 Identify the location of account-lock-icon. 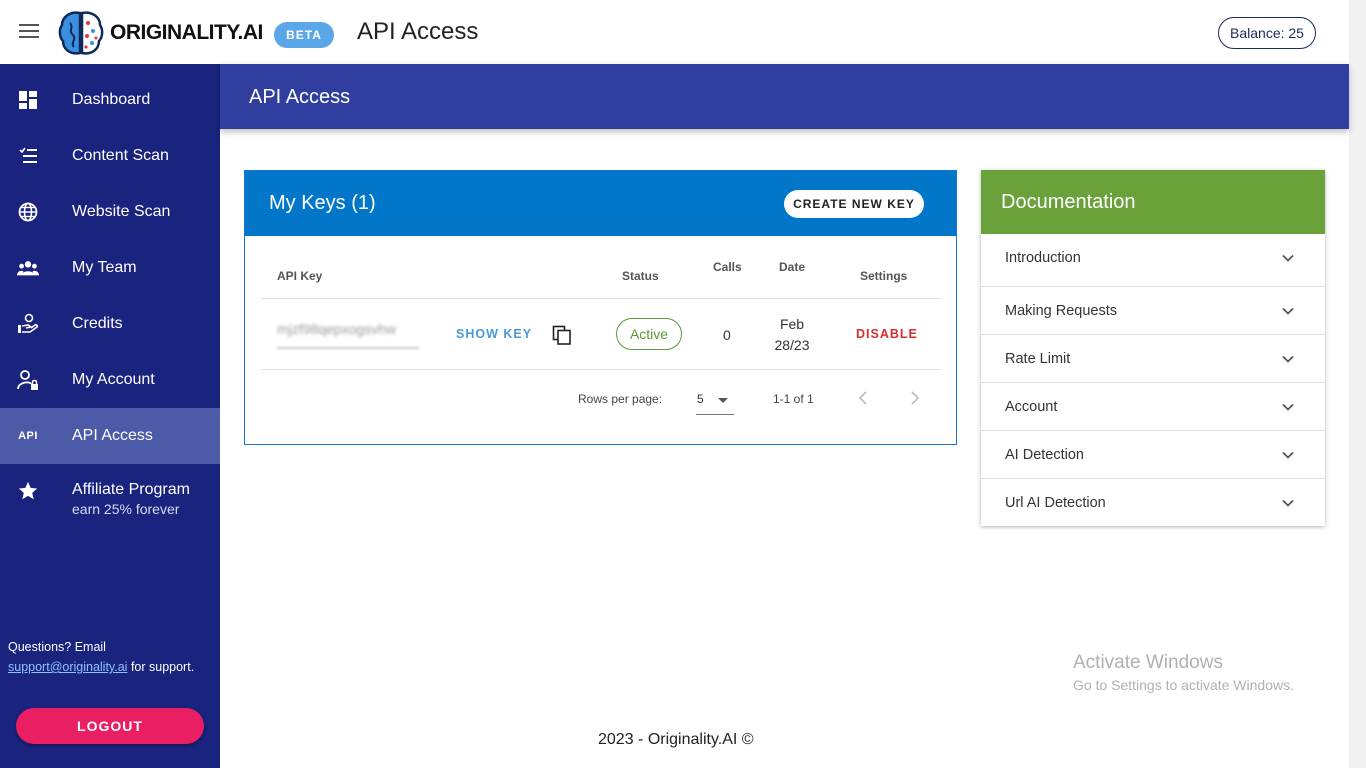
(28, 380).